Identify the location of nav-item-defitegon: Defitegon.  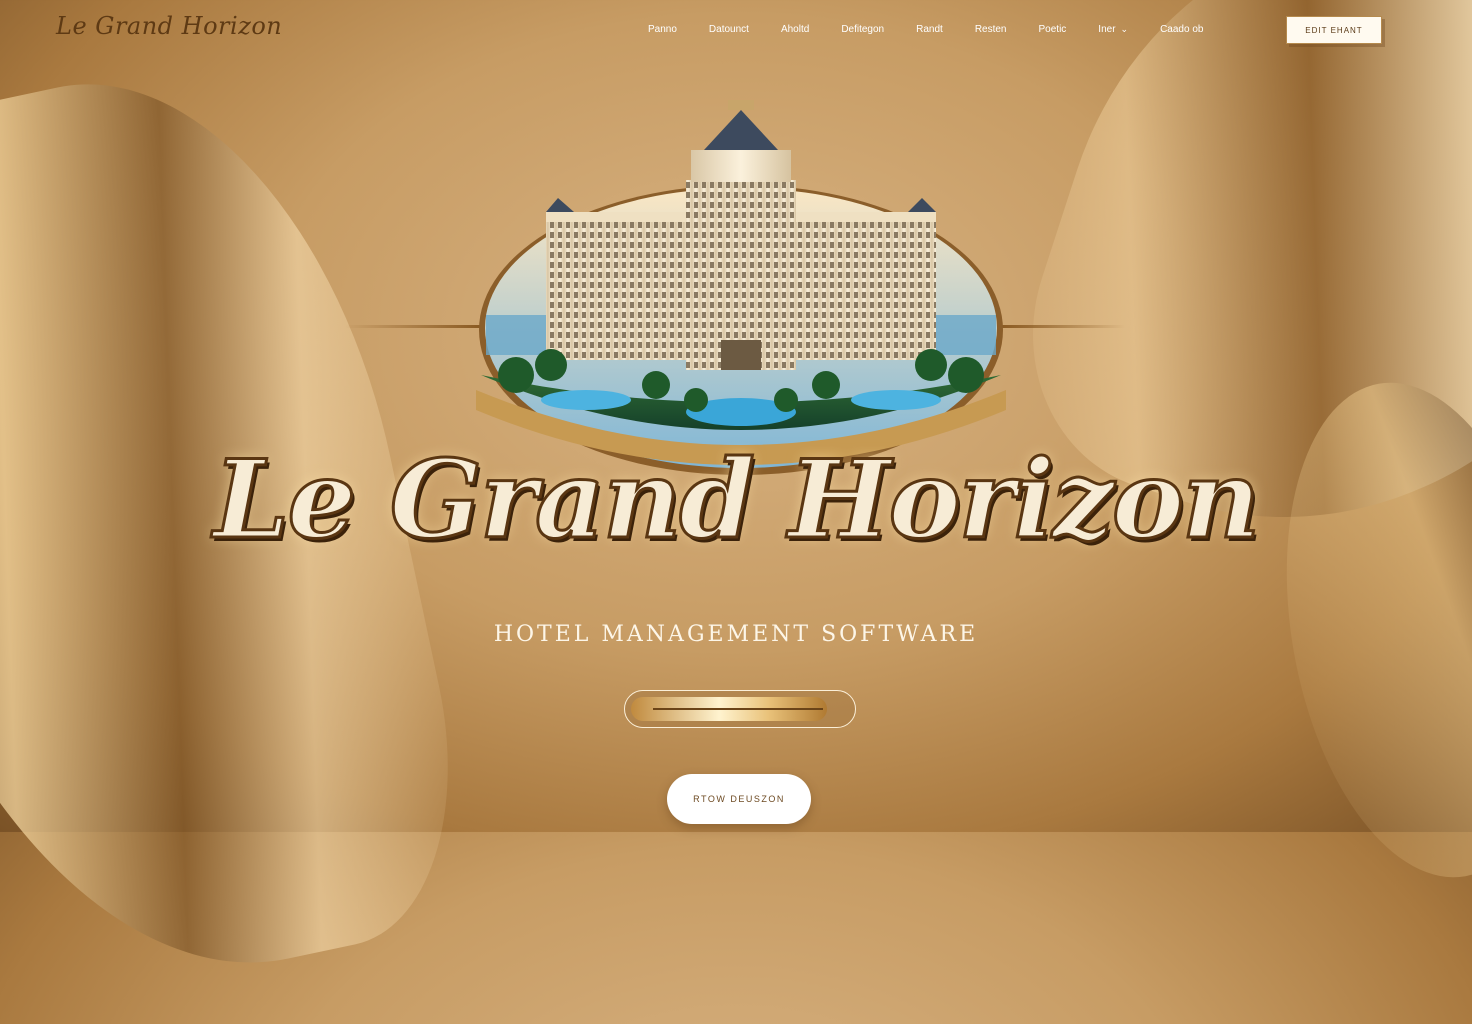
(862, 29).